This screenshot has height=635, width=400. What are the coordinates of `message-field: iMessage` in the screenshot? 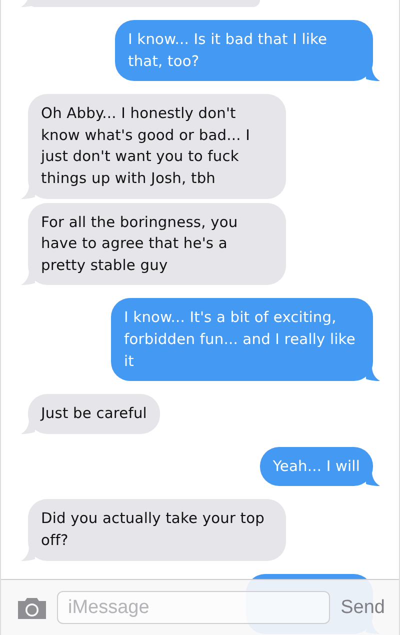 It's located at (193, 607).